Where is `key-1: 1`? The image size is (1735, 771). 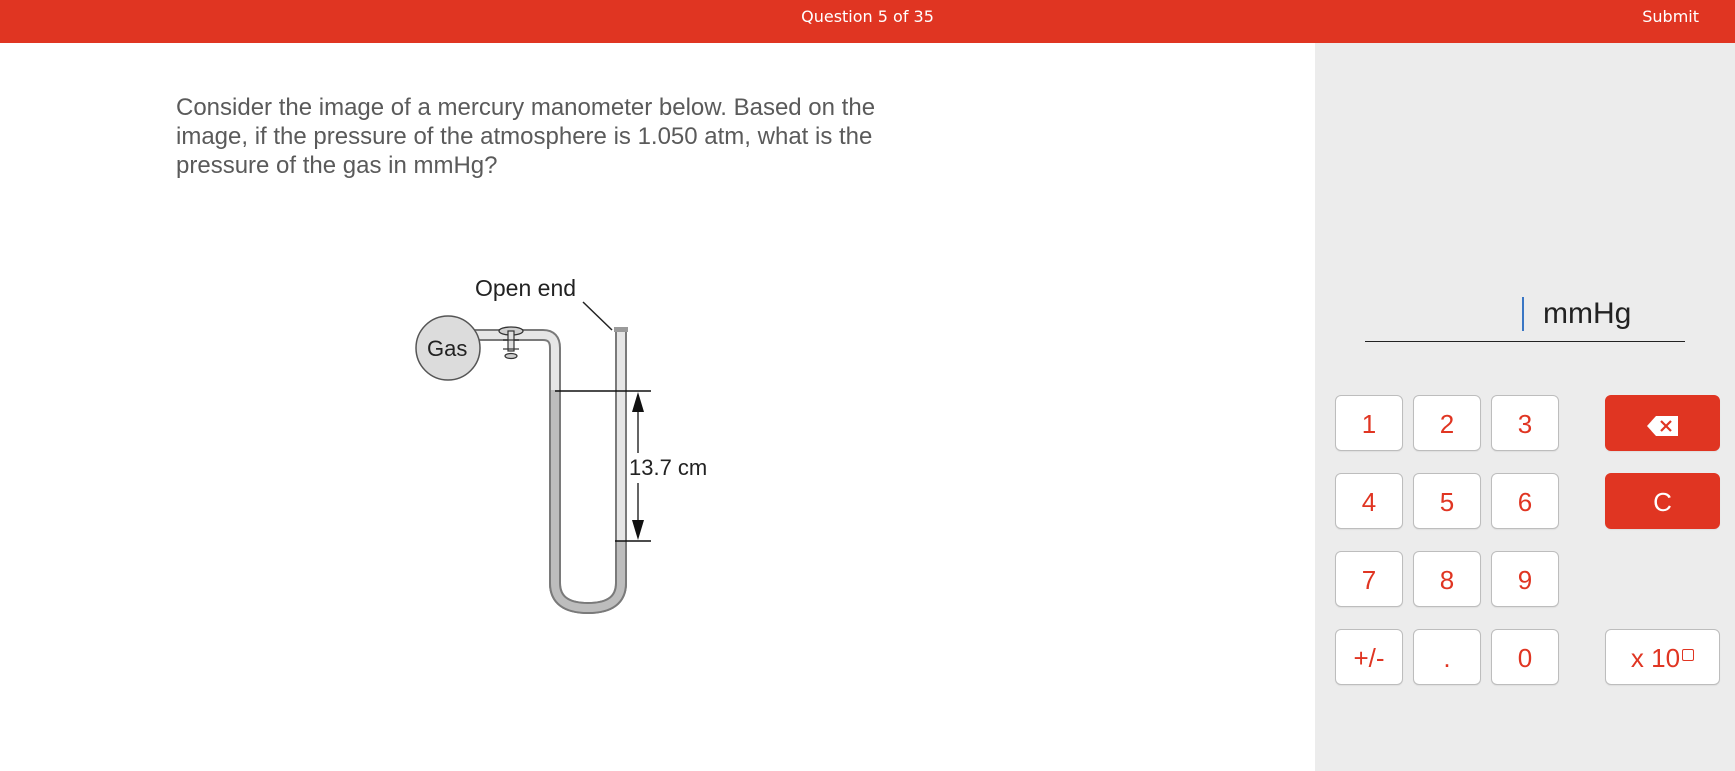
key-1: 1 is located at coordinates (1369, 423).